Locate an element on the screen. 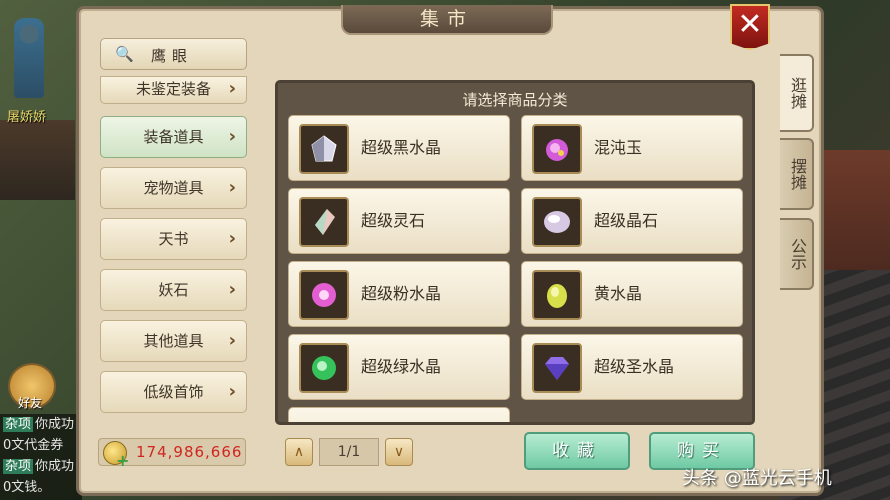  holy-crystal-diamond-icon is located at coordinates (557, 368).